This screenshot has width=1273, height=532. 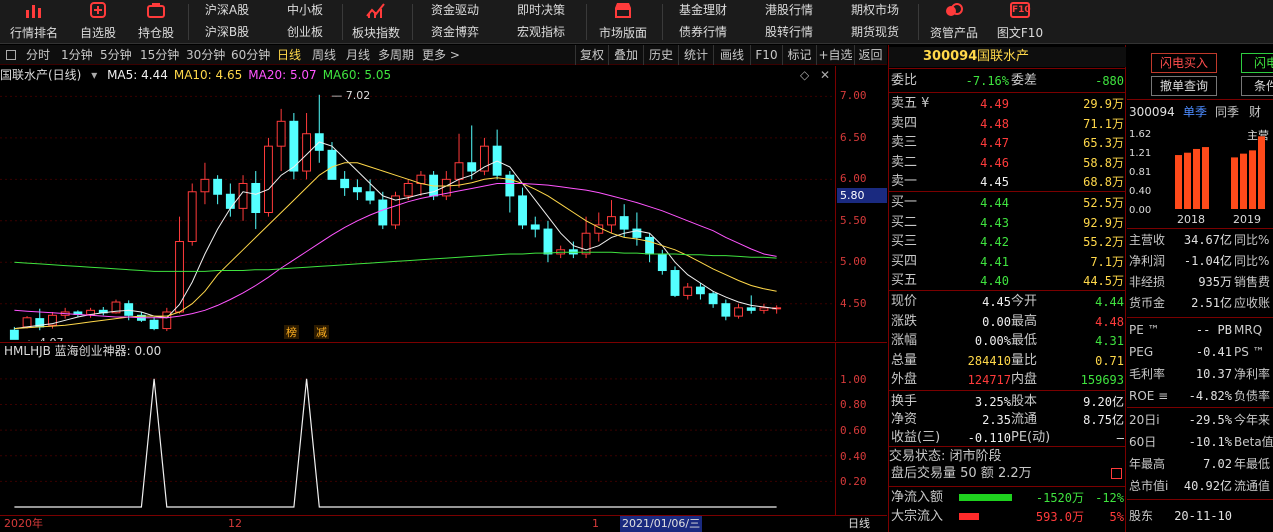 I want to click on neeq-quotes-button: 股转行情, so click(x=789, y=32).